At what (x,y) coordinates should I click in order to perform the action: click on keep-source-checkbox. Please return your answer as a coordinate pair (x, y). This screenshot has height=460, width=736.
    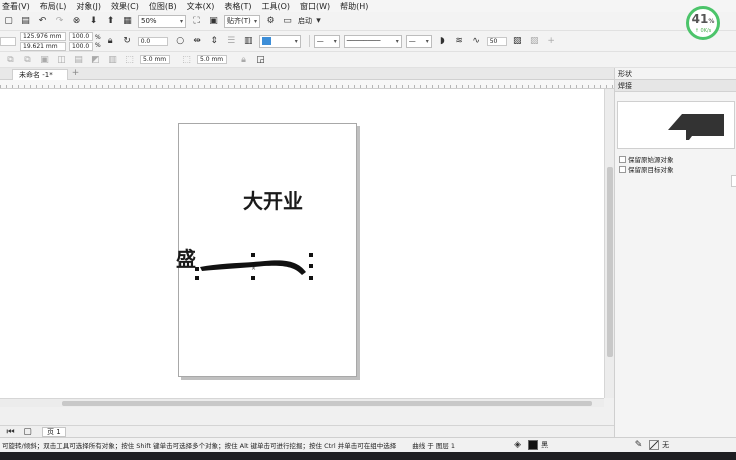
    Looking at the image, I should click on (622, 159).